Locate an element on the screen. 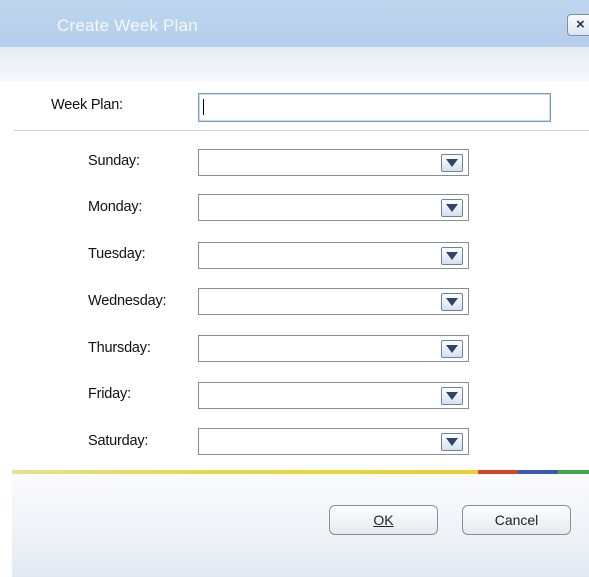 This screenshot has height=577, width=589. thursday-label: Thursday: is located at coordinates (119, 348).